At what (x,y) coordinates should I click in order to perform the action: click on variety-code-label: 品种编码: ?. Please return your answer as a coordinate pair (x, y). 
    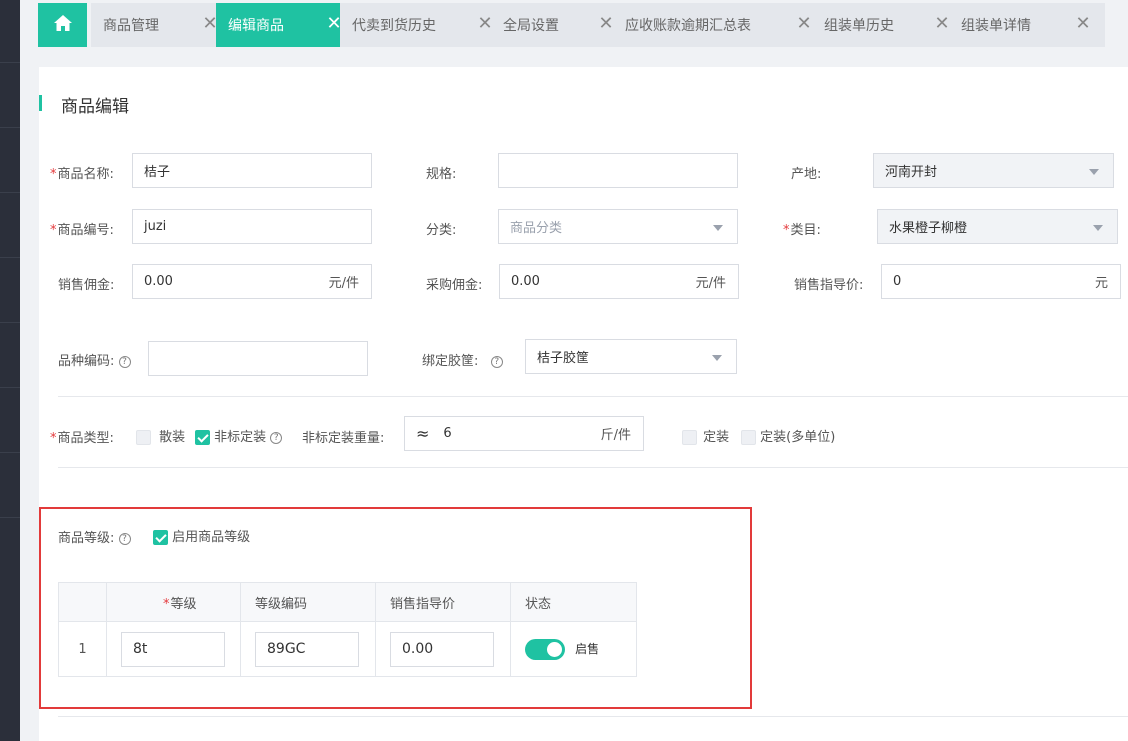
    Looking at the image, I should click on (94, 359).